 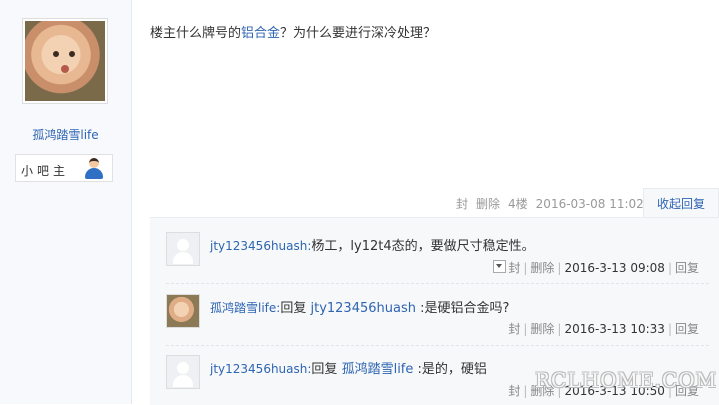 I want to click on reply-datetime: 2016-3-13 09:08, so click(x=614, y=268).